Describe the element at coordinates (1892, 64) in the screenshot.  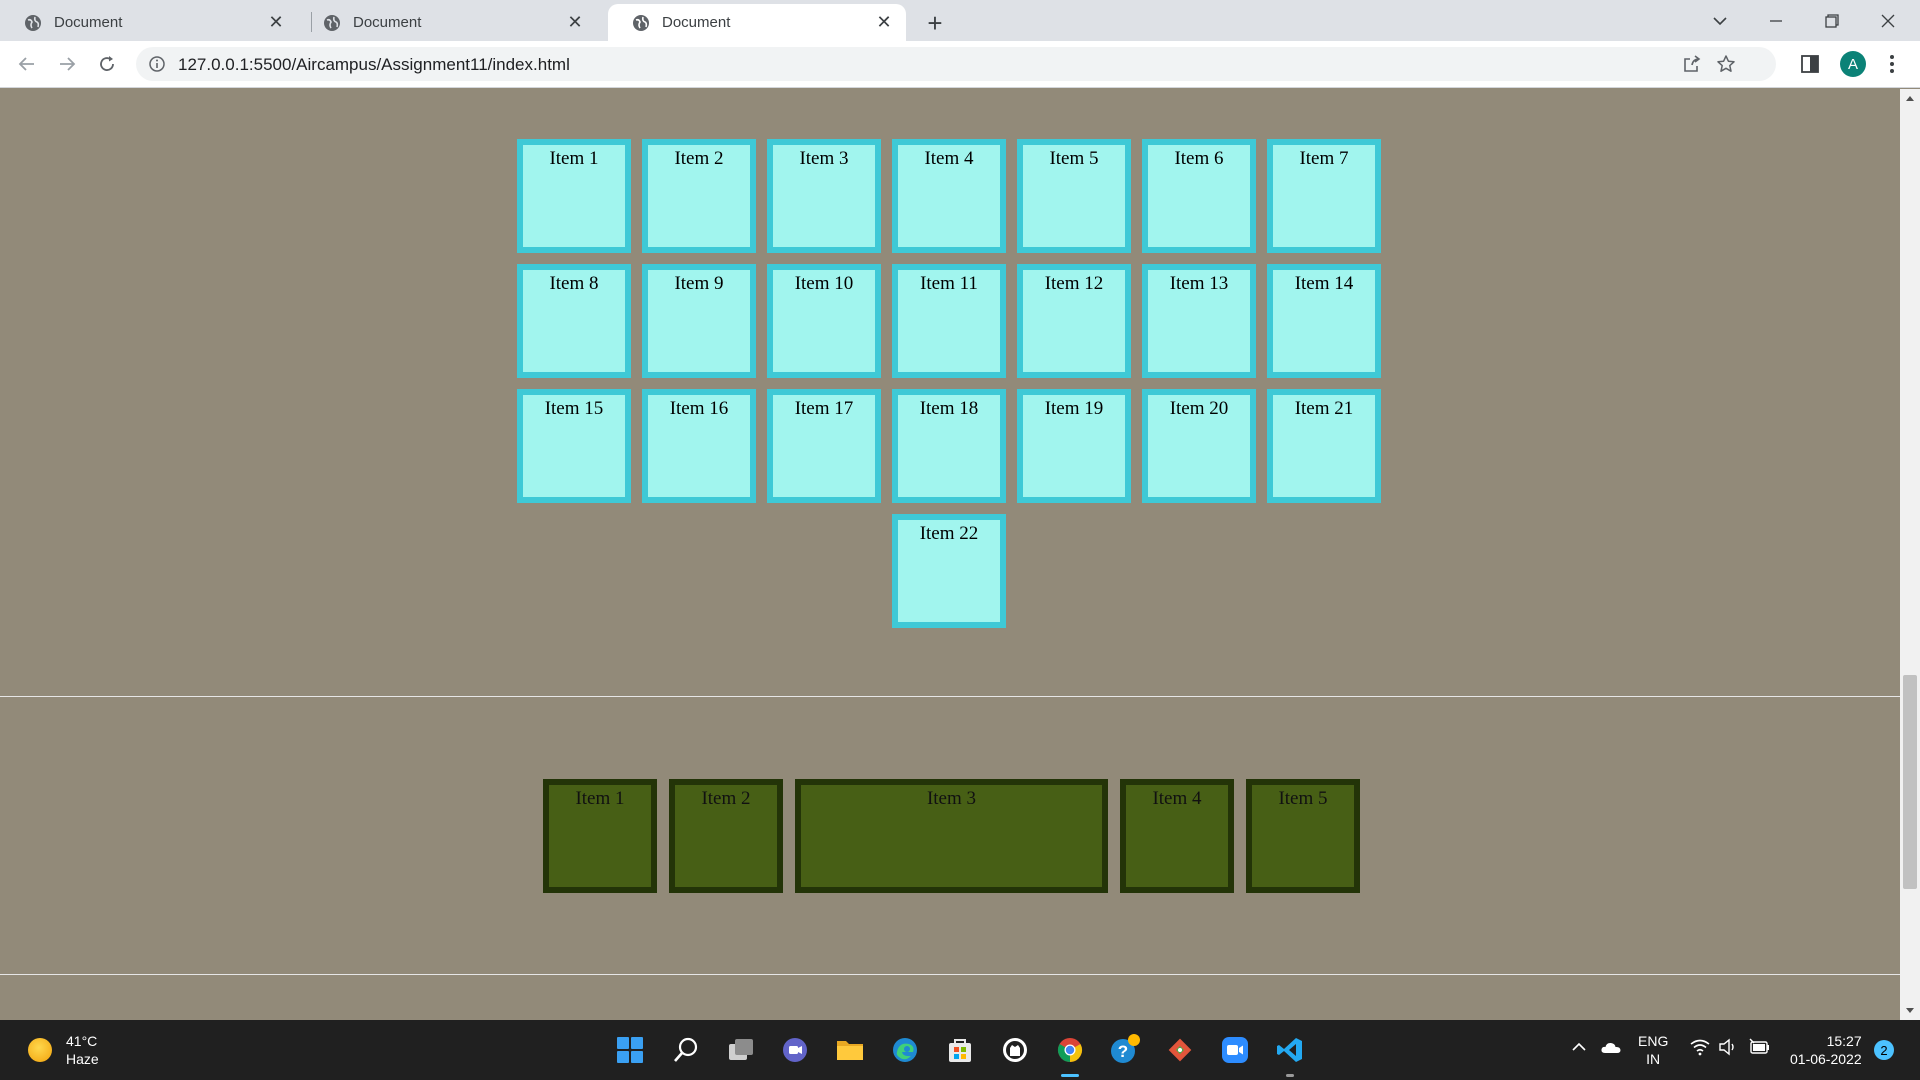
I see `more-options-icon` at that location.